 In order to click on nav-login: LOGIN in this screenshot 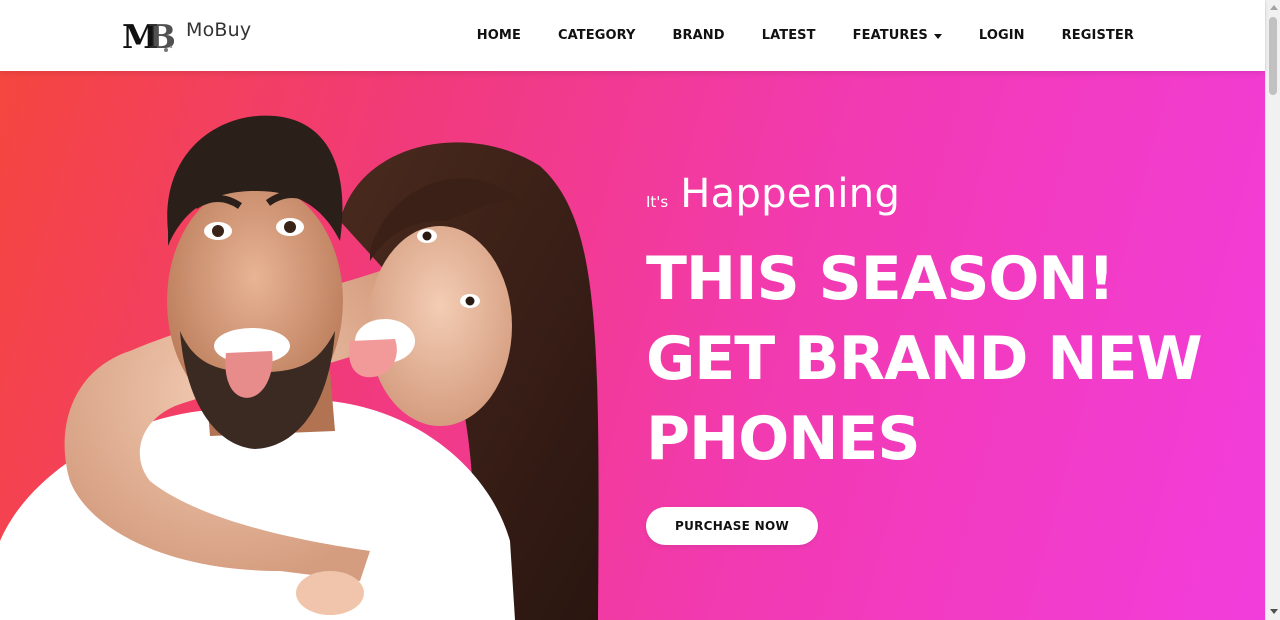, I will do `click(1002, 35)`.